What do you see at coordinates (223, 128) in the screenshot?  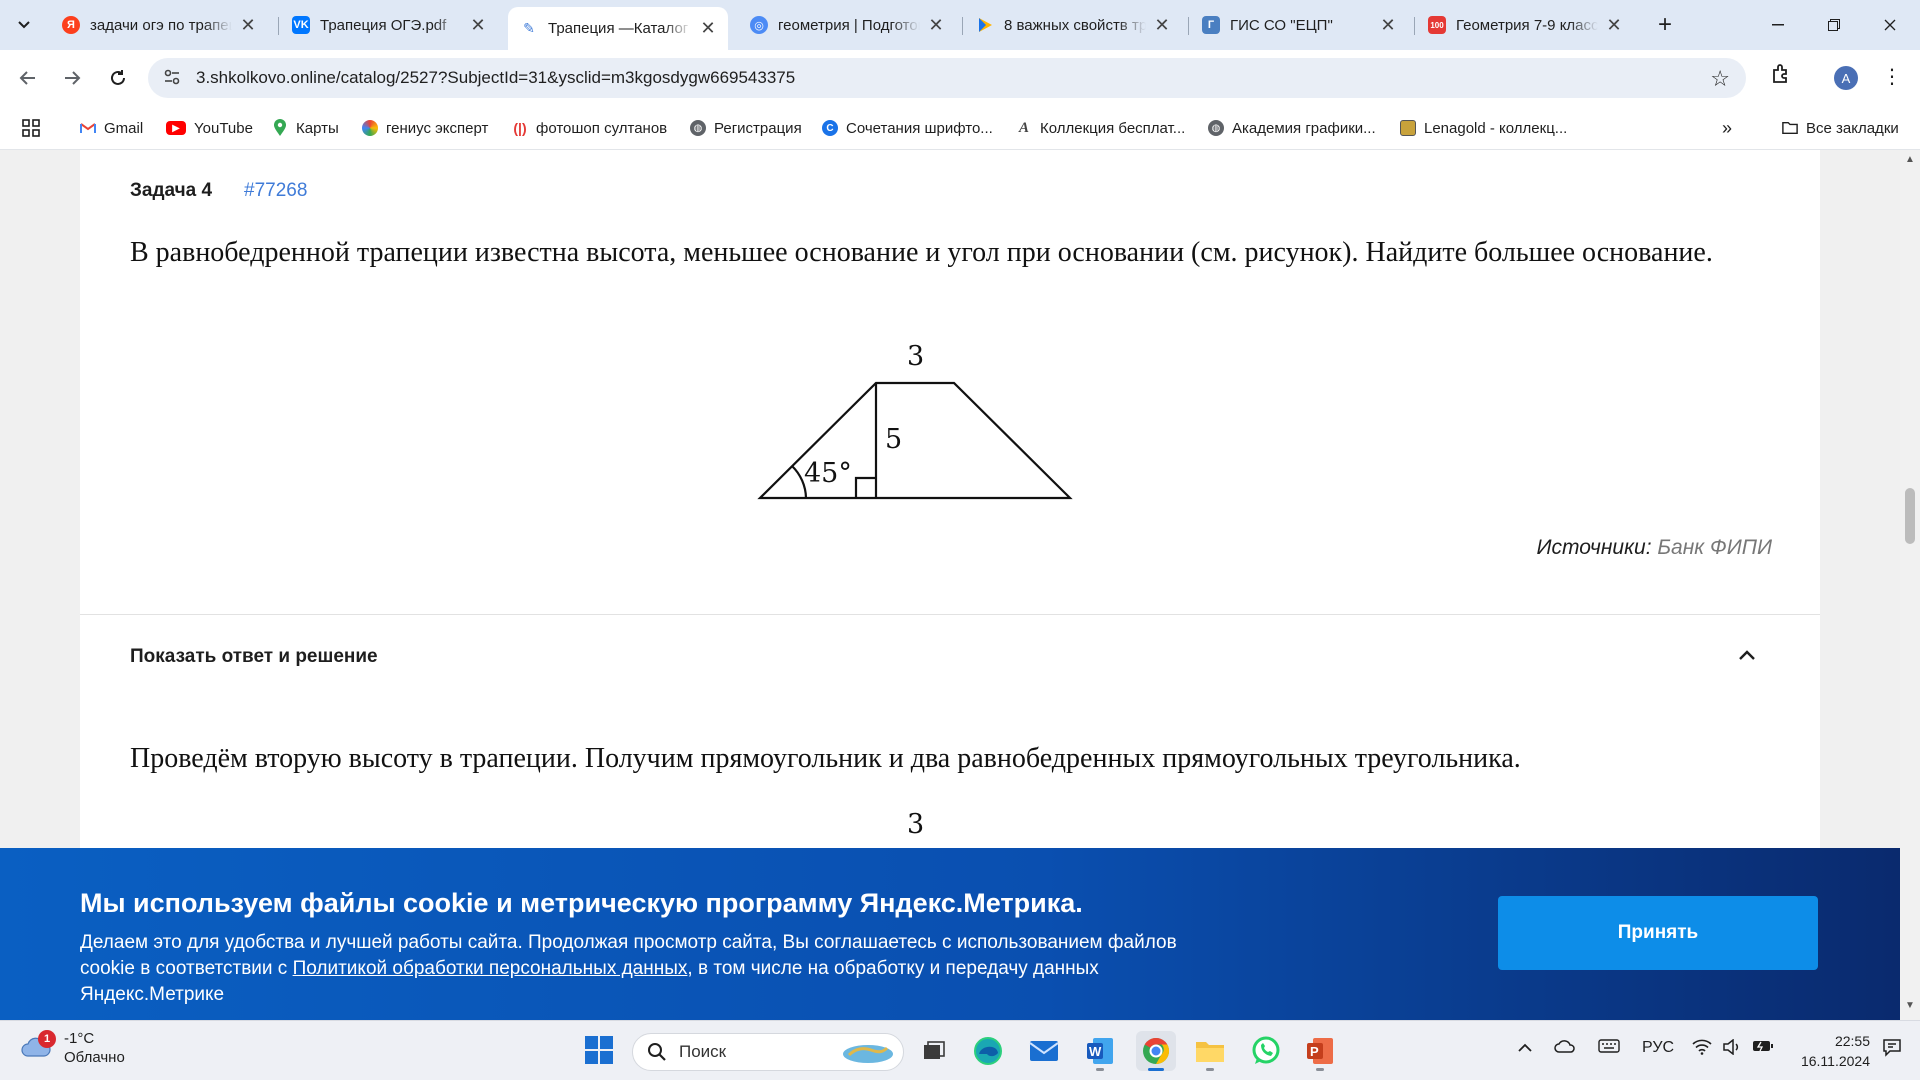 I see `bookmark-label: YouTube` at bounding box center [223, 128].